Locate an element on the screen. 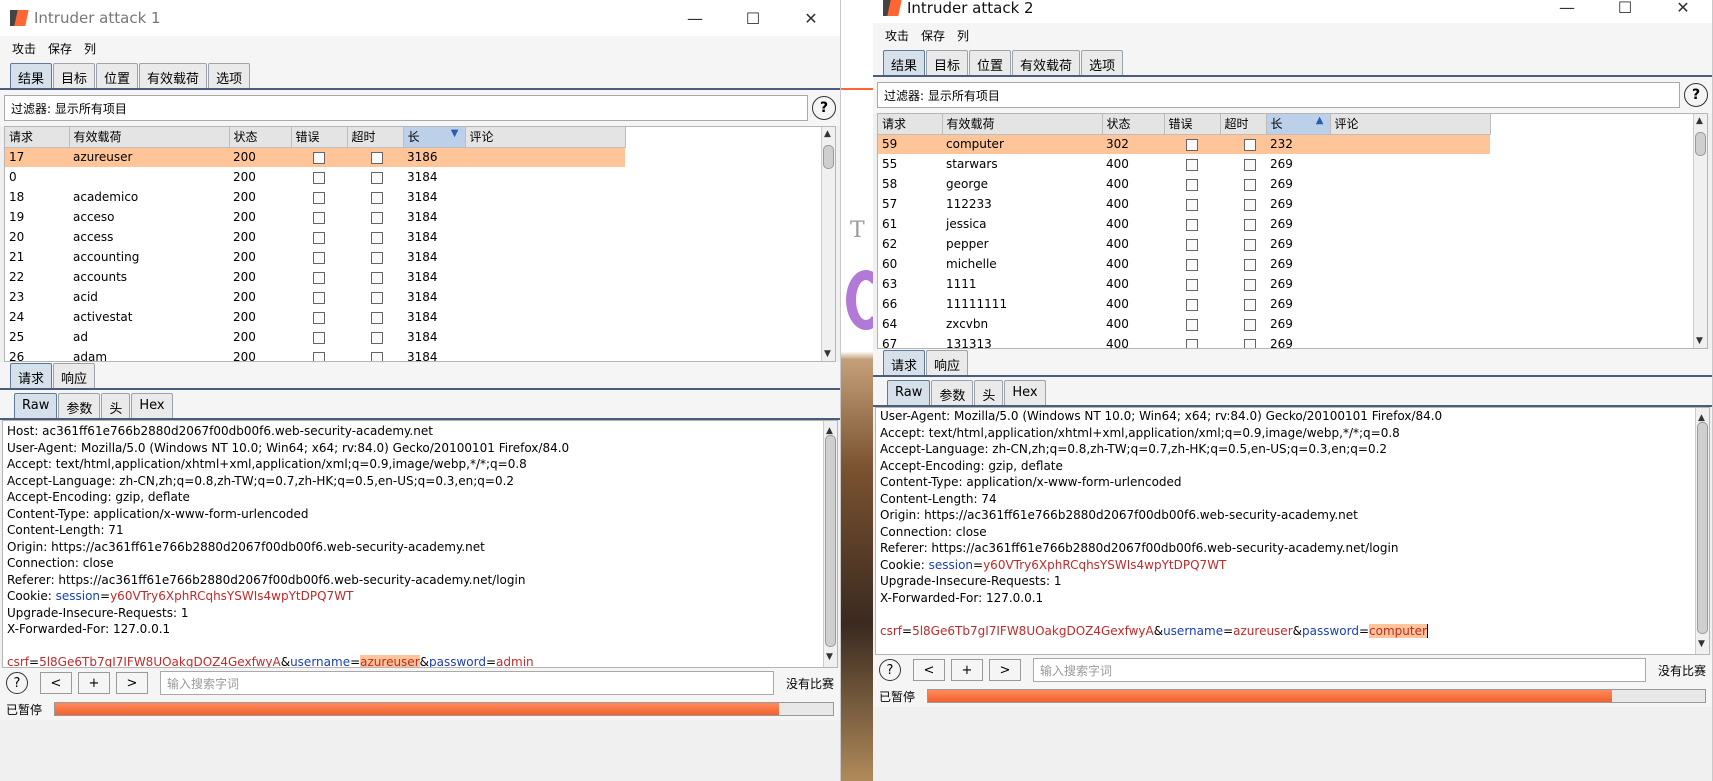 Image resolution: width=1713 pixels, height=781 pixels. scroll-up-icon: ▲ is located at coordinates (827, 134).